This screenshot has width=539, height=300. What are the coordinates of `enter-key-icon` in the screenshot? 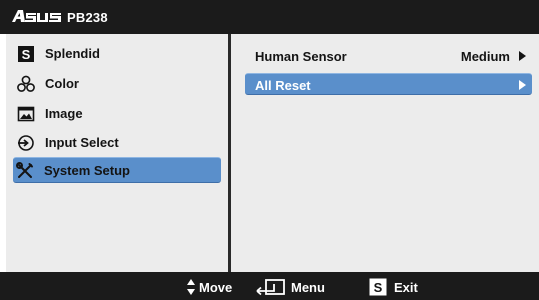 It's located at (270, 287).